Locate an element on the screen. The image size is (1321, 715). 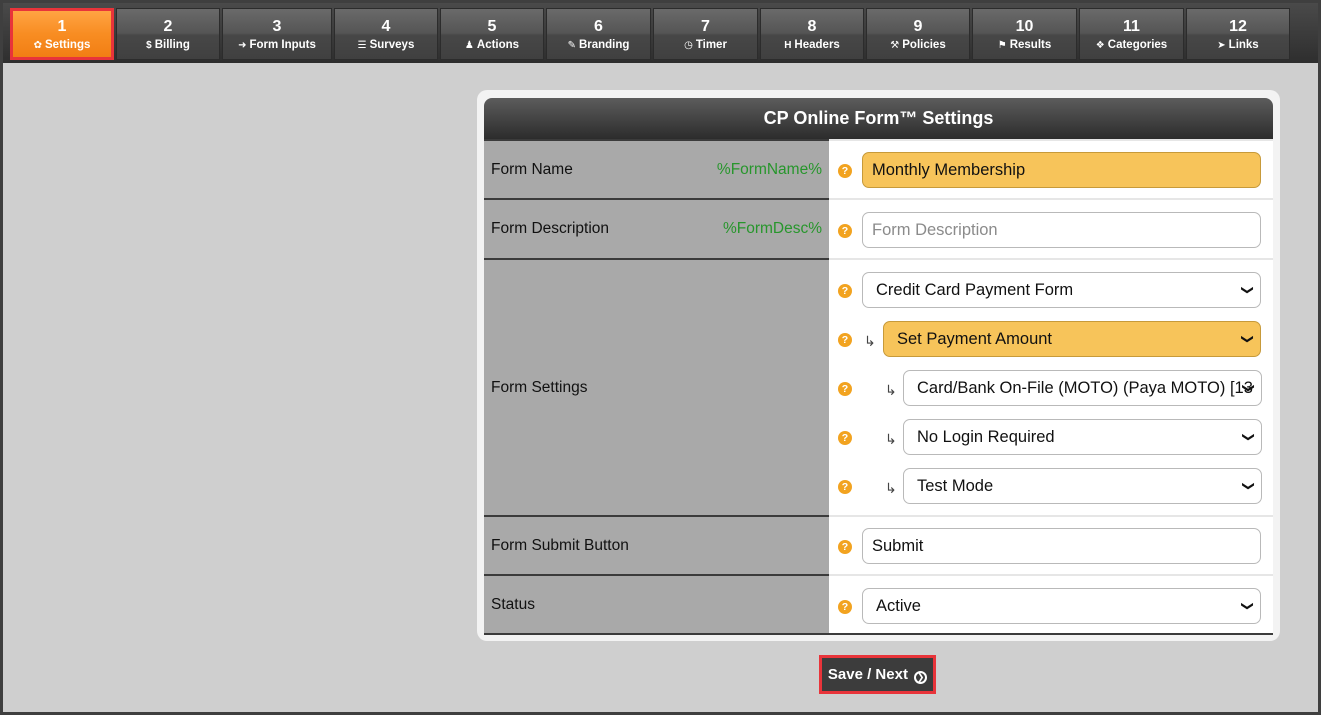
save-next-button: Save / Next ❯ is located at coordinates (877, 674).